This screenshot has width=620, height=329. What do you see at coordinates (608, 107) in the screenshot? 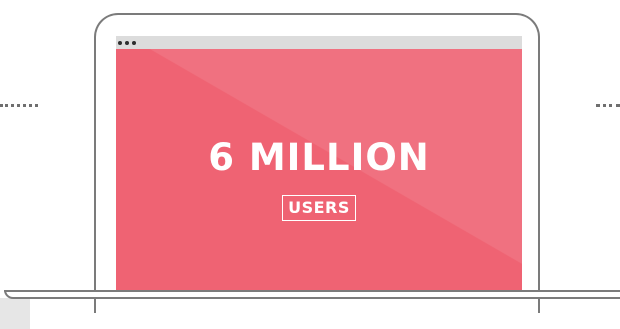
I see `dotted-line-right` at bounding box center [608, 107].